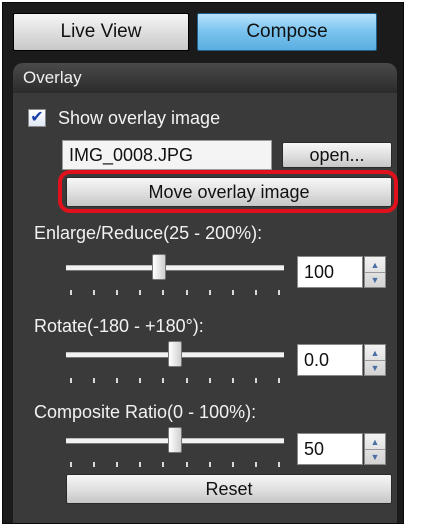 The width and height of the screenshot is (422, 526). I want to click on composite-ratio-slider-thumb, so click(175, 440).